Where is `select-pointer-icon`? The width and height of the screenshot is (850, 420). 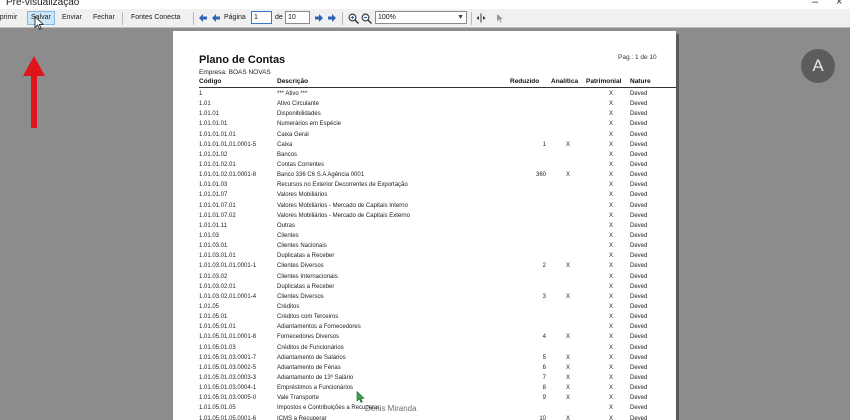 select-pointer-icon is located at coordinates (500, 18).